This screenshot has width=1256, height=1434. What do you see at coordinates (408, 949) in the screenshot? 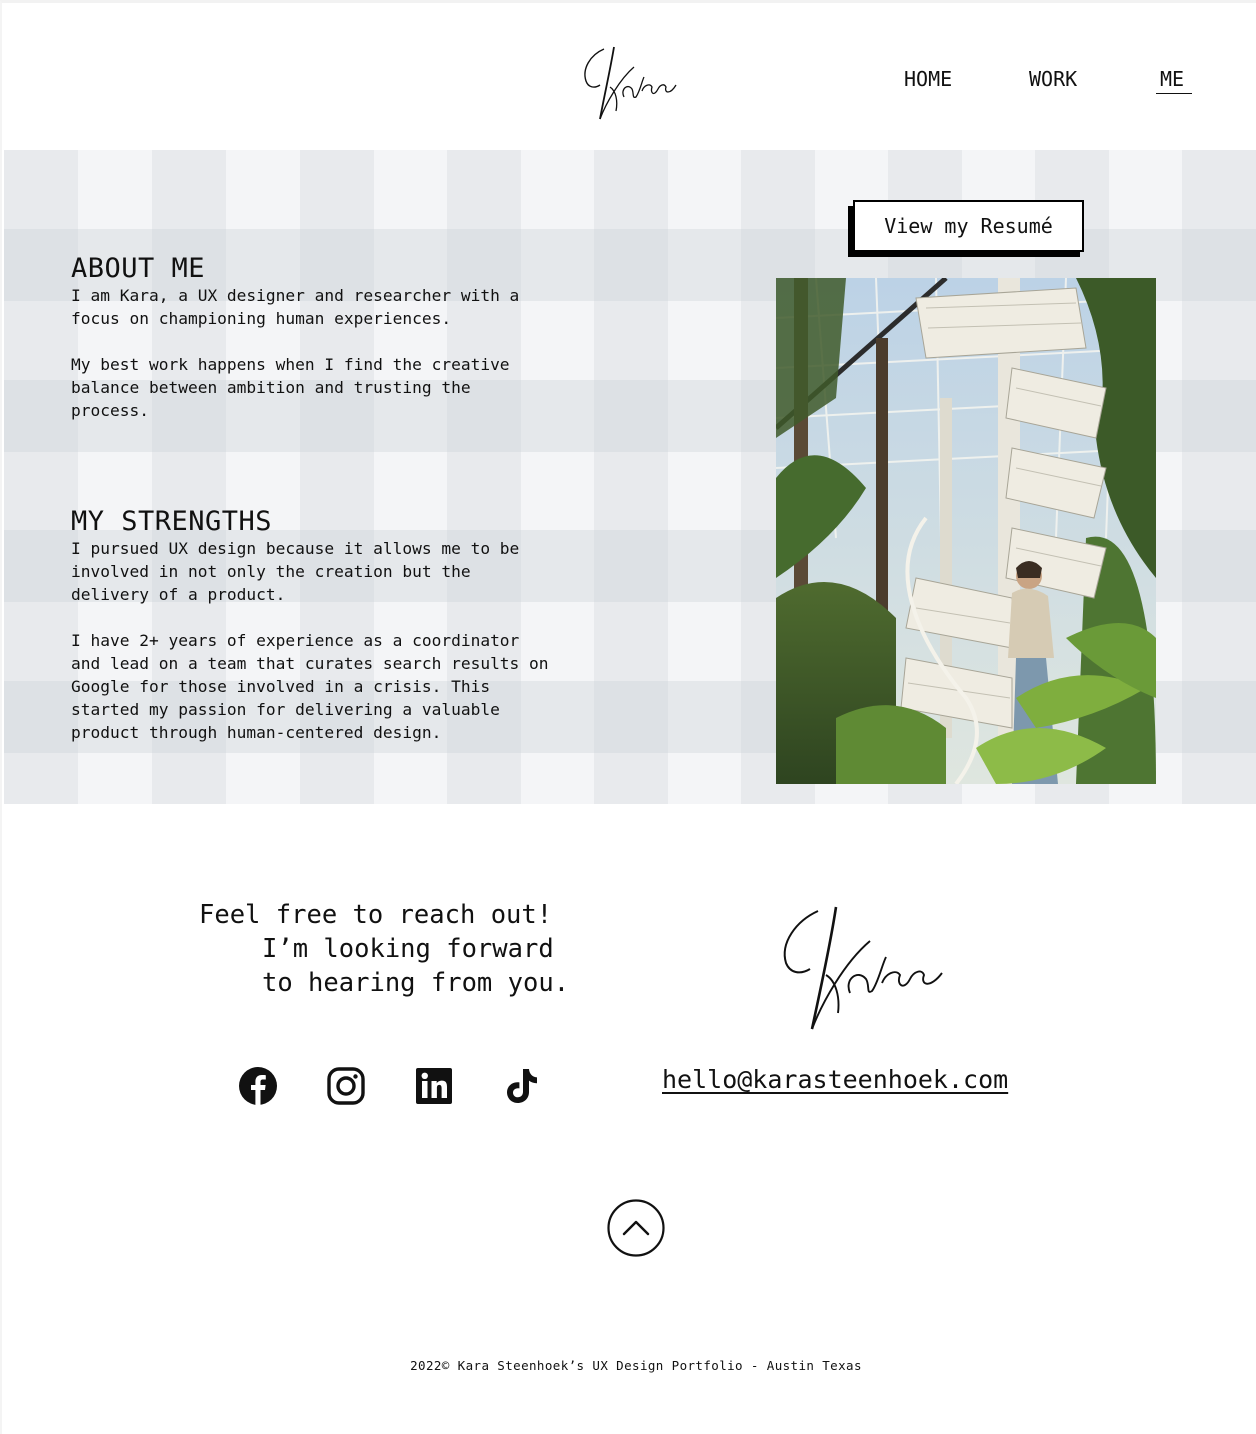
I see `reach-out-line: I’m looking forward` at bounding box center [408, 949].